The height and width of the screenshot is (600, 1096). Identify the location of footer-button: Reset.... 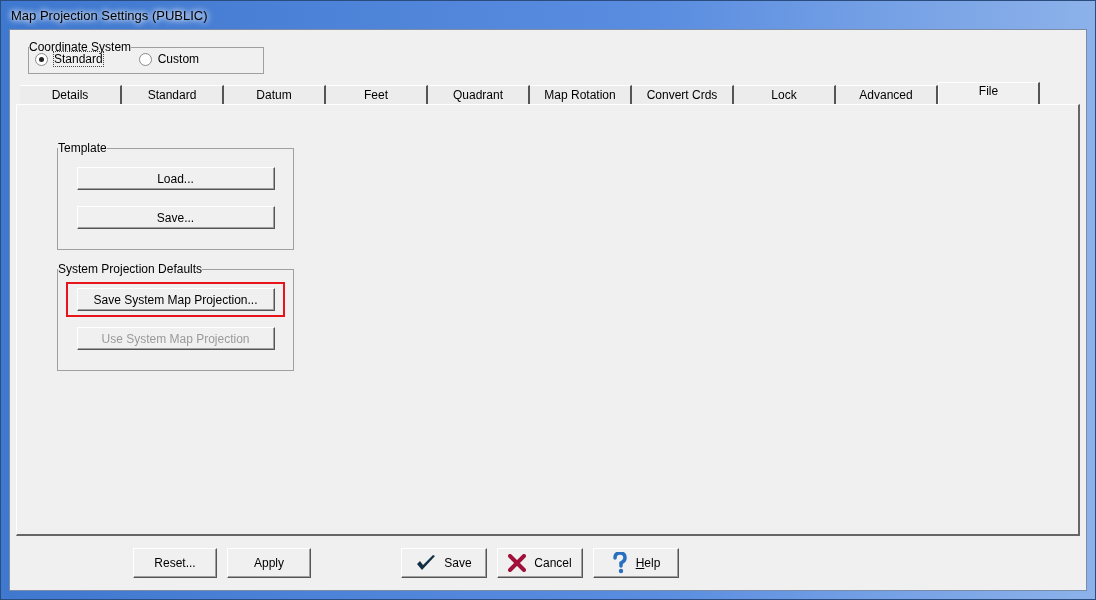
(175, 563).